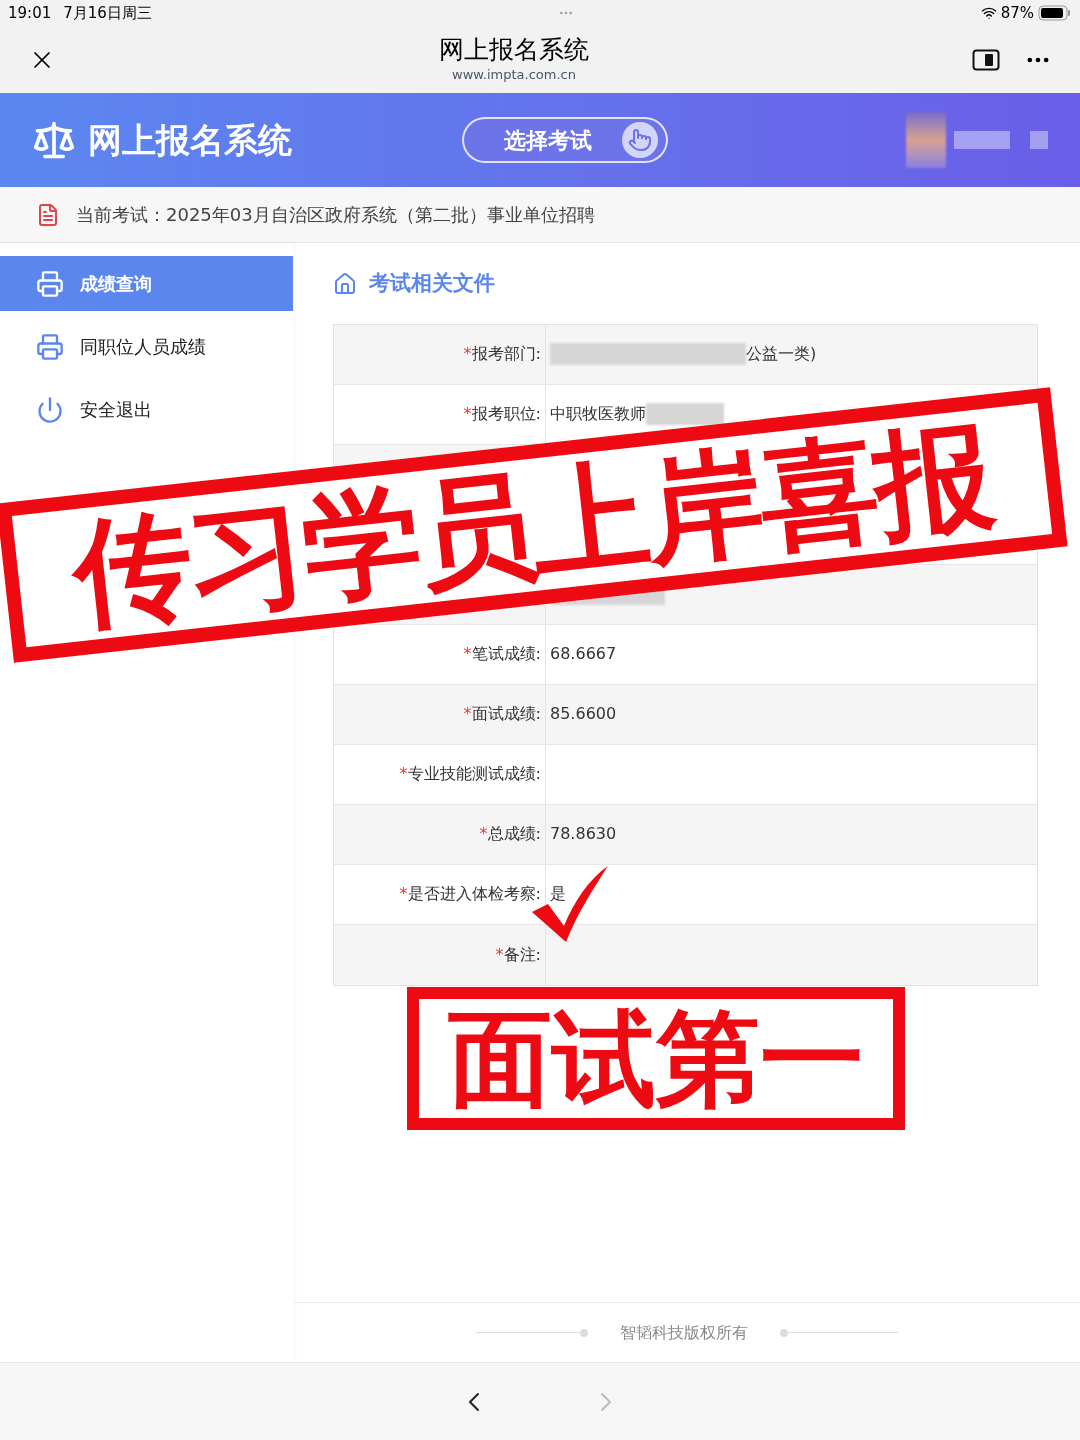 The height and width of the screenshot is (1440, 1080). Describe the element at coordinates (522, 954) in the screenshot. I see `field-label: 备注:` at that location.